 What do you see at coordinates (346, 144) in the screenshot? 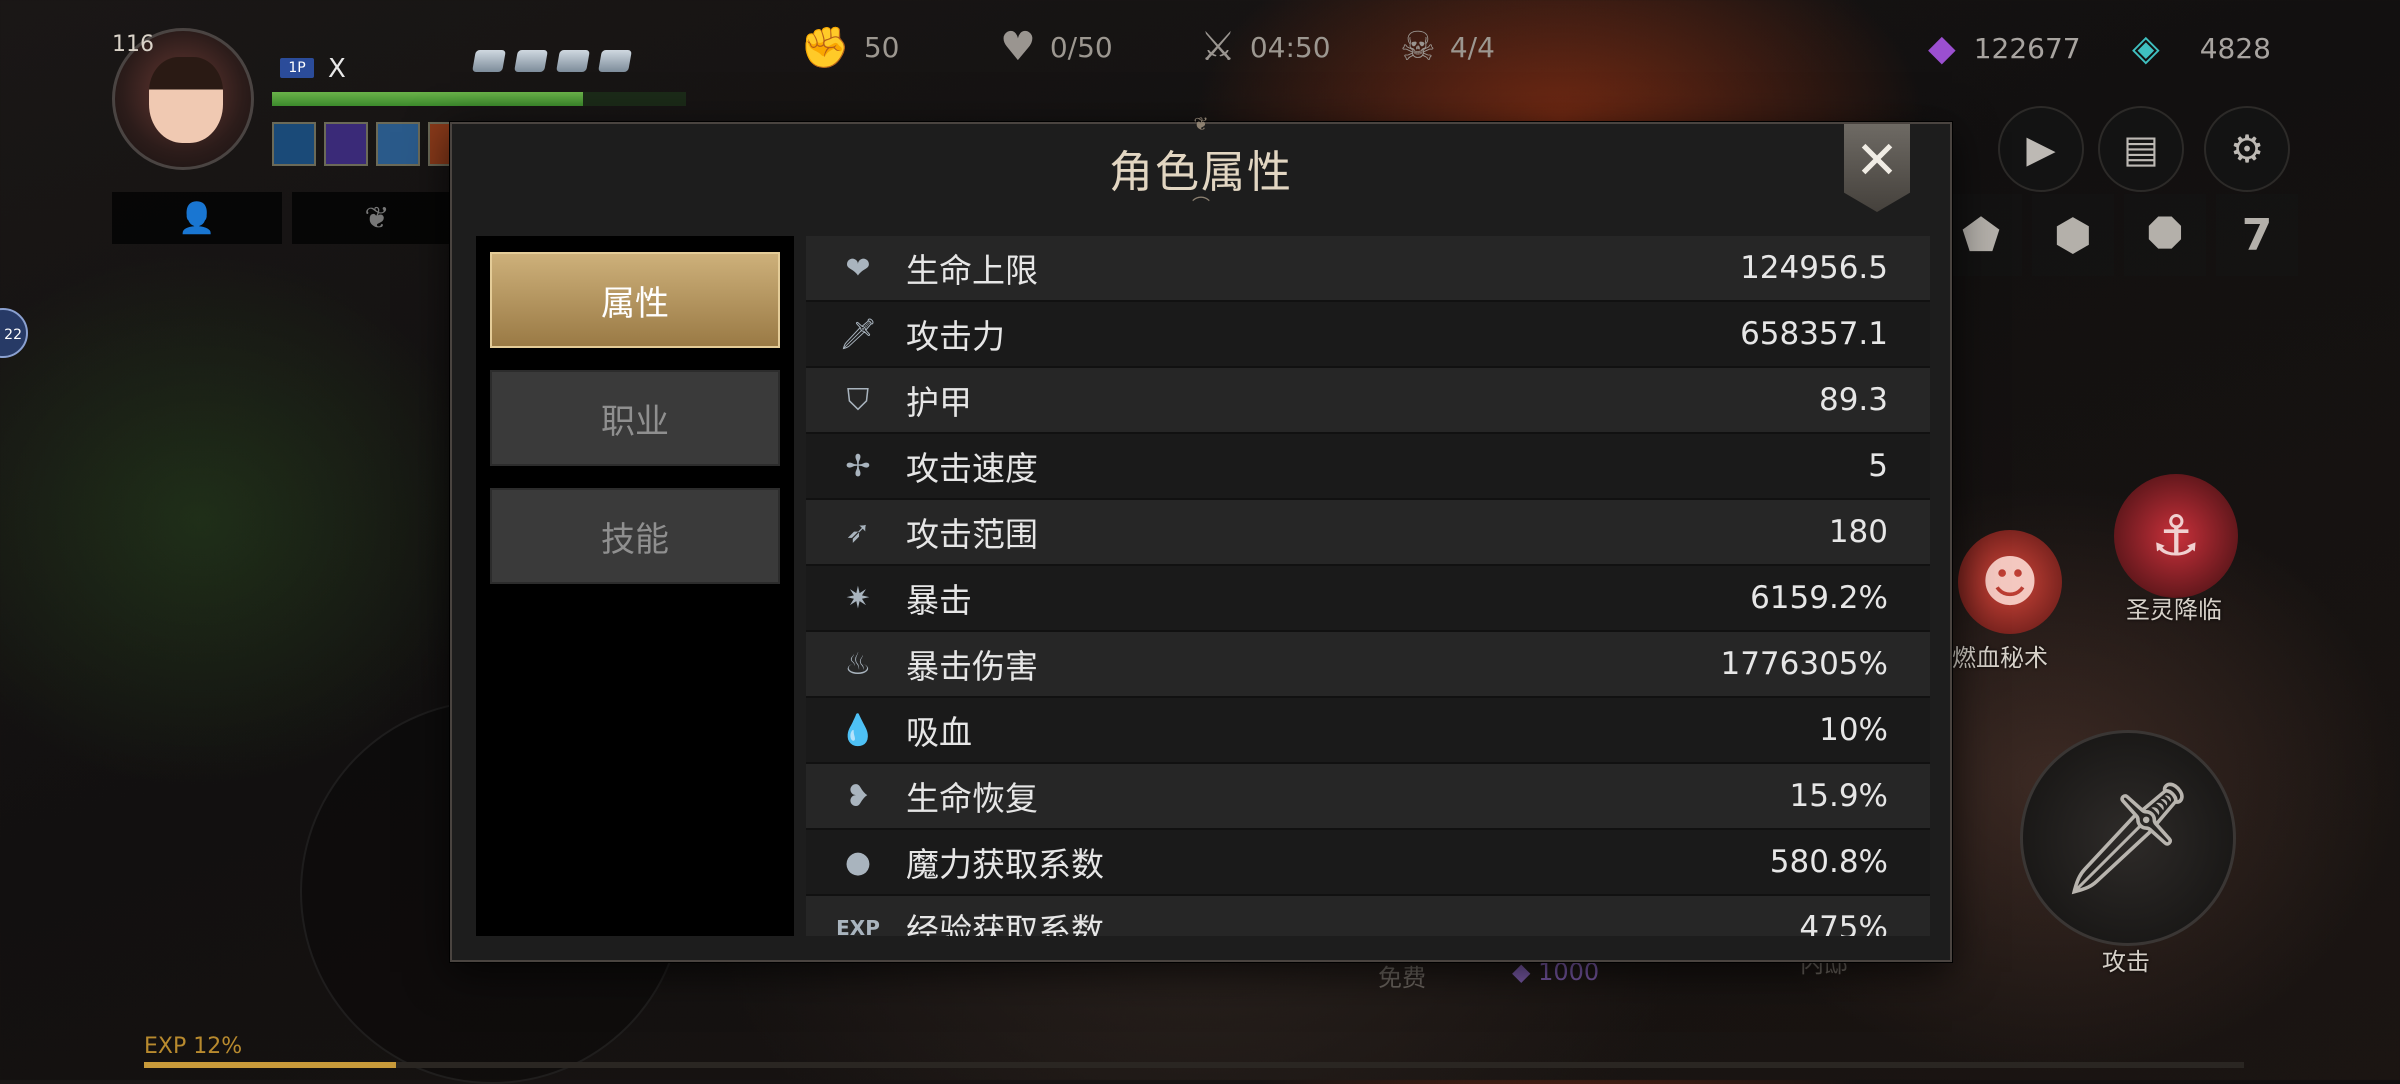
I see `runner-buff-icon` at bounding box center [346, 144].